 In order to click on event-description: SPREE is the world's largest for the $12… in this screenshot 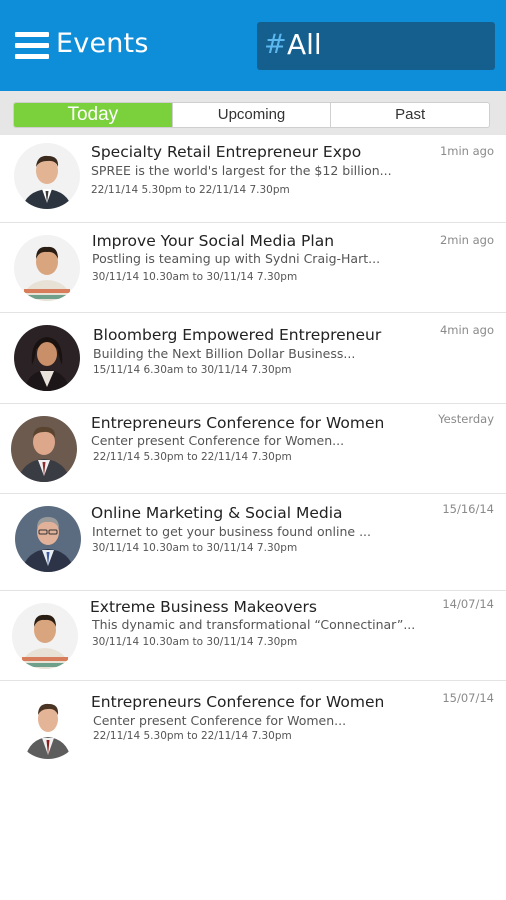, I will do `click(241, 170)`.